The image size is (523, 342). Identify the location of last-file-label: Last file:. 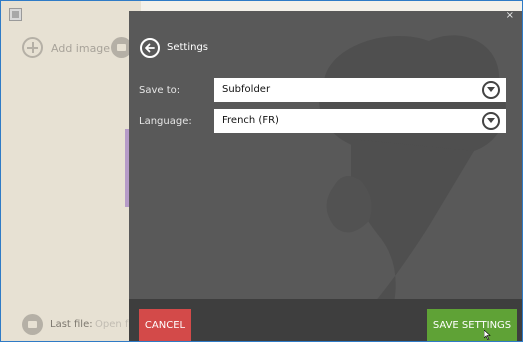
(71, 324).